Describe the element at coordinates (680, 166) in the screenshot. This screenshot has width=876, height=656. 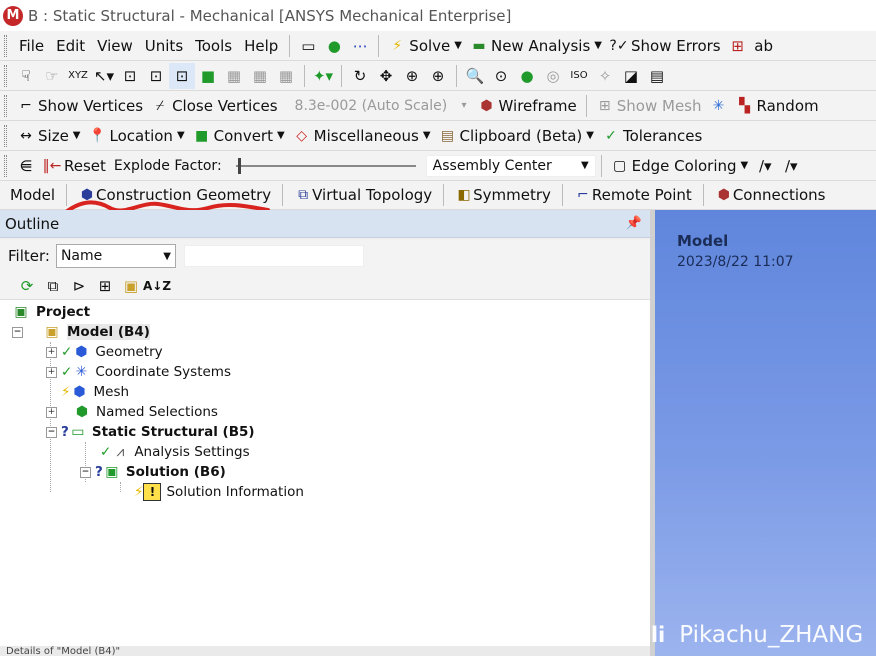
I see `edge-coloring-button: ▢ Edge Coloring ▼` at that location.